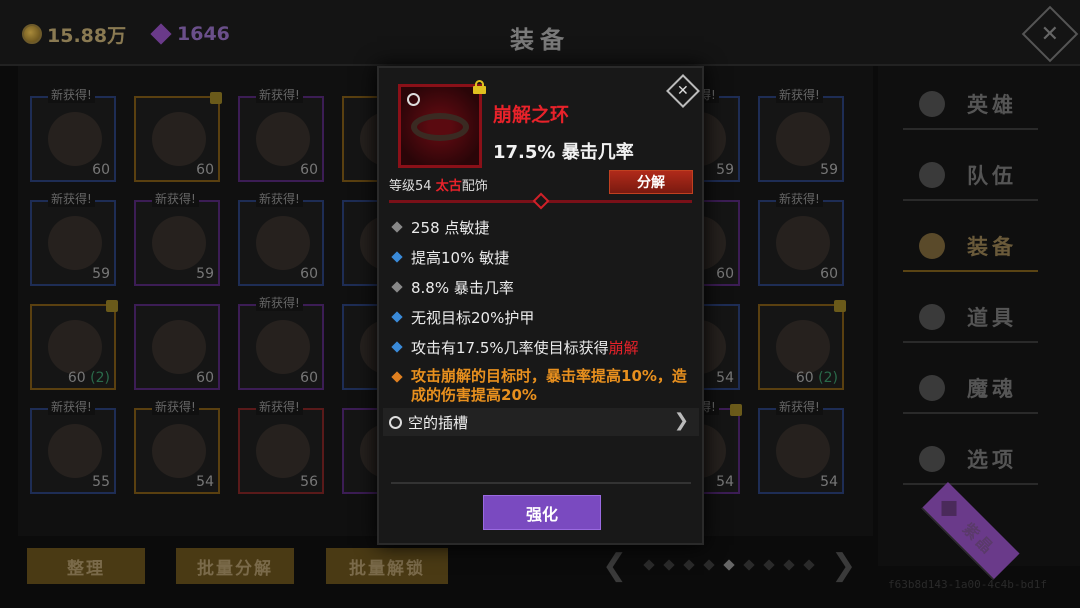 Image resolution: width=1080 pixels, height=608 pixels. Describe the element at coordinates (542, 512) in the screenshot. I see `enhance-button: 强化` at that location.